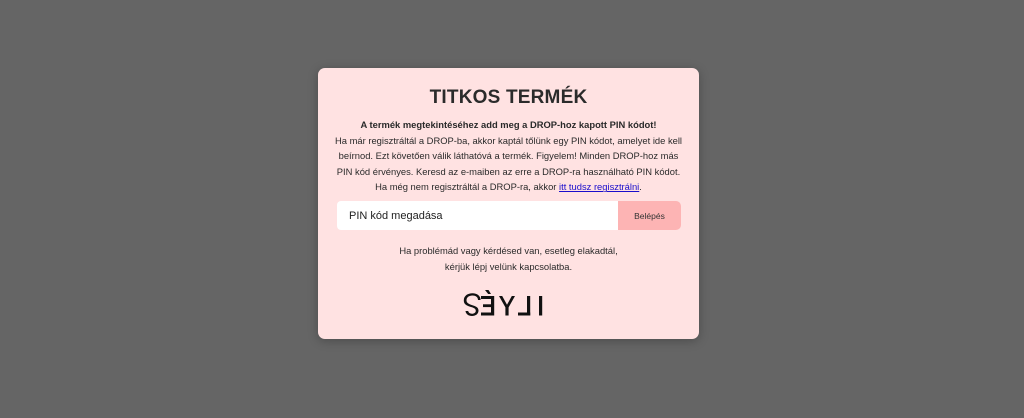 This screenshot has width=1024, height=418. Describe the element at coordinates (477, 215) in the screenshot. I see `pin-input` at that location.